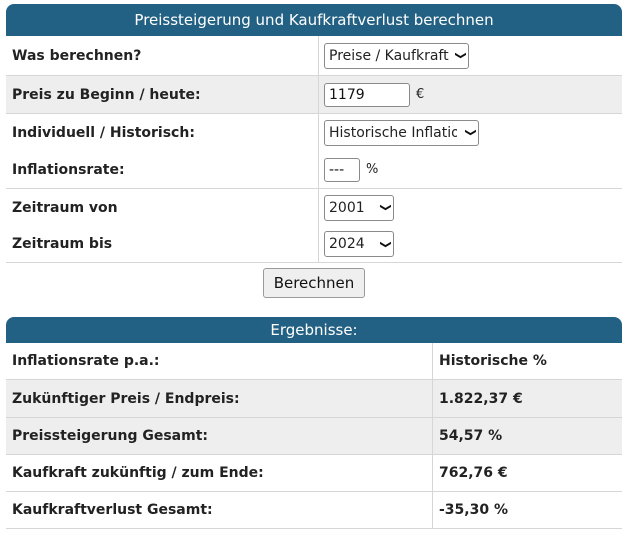  I want to click on row-to: Zeitraum bis 2024 ❯, so click(314, 244).